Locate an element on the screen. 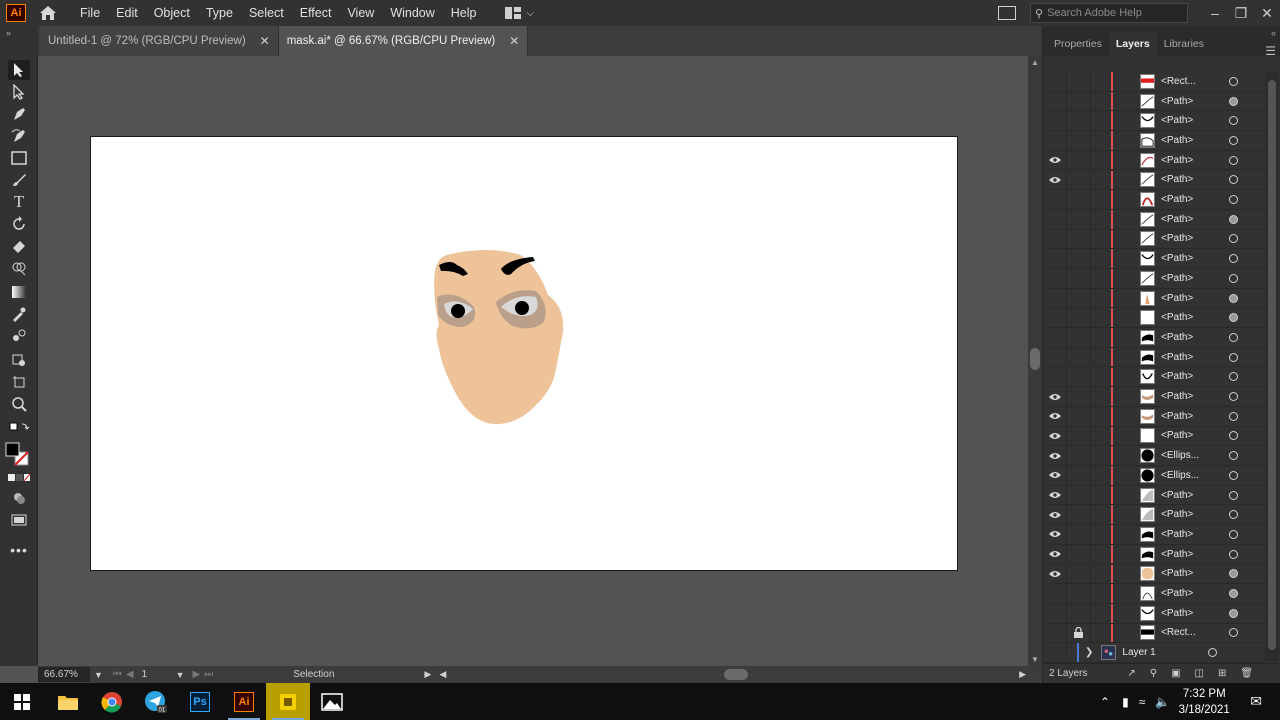 This screenshot has width=1280, height=720. panel-toggle-icon is located at coordinates (1007, 13).